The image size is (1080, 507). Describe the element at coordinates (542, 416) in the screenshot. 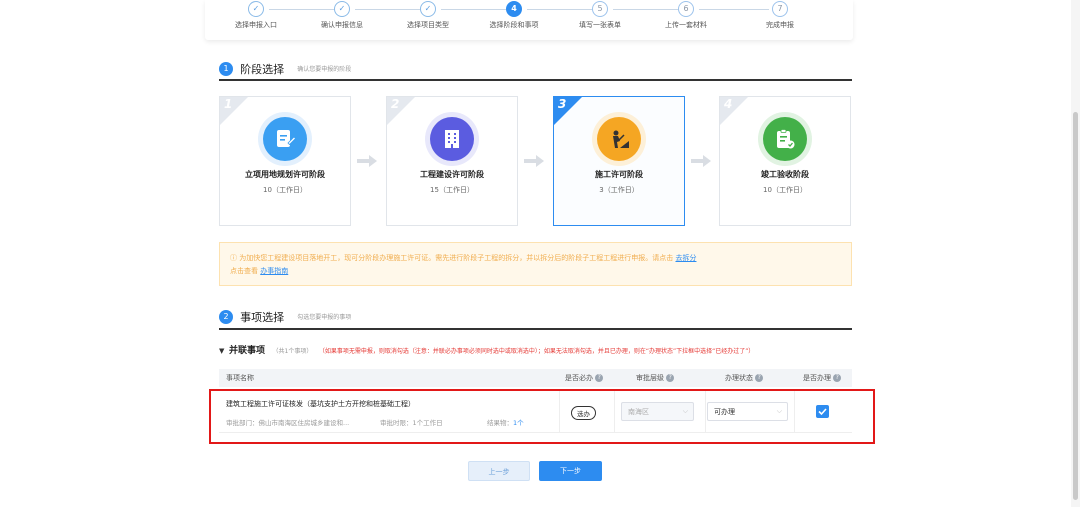

I see `highlight-box` at that location.